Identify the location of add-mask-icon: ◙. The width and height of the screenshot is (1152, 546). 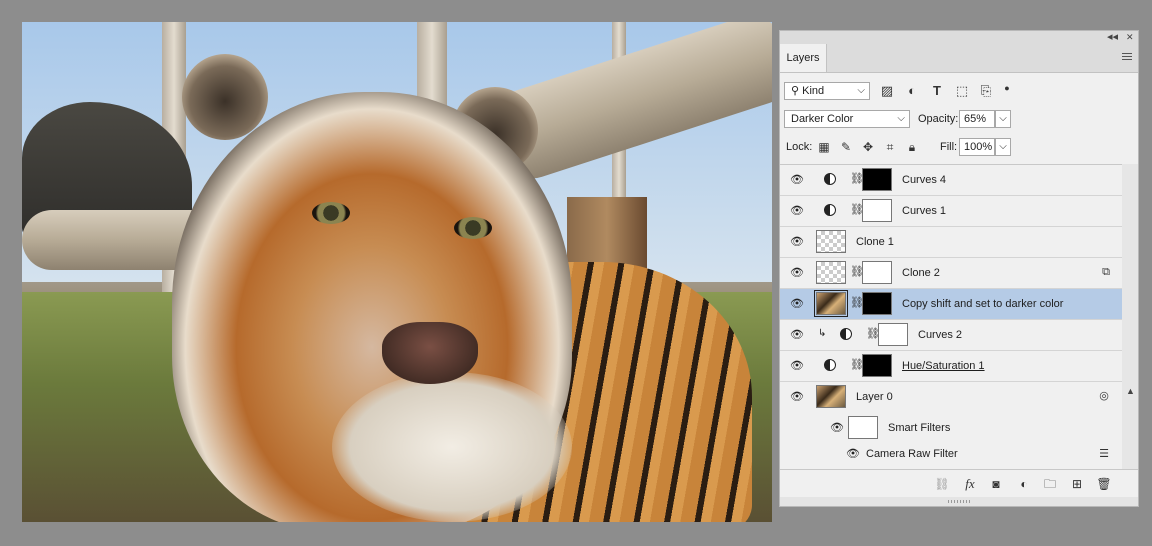
(996, 484).